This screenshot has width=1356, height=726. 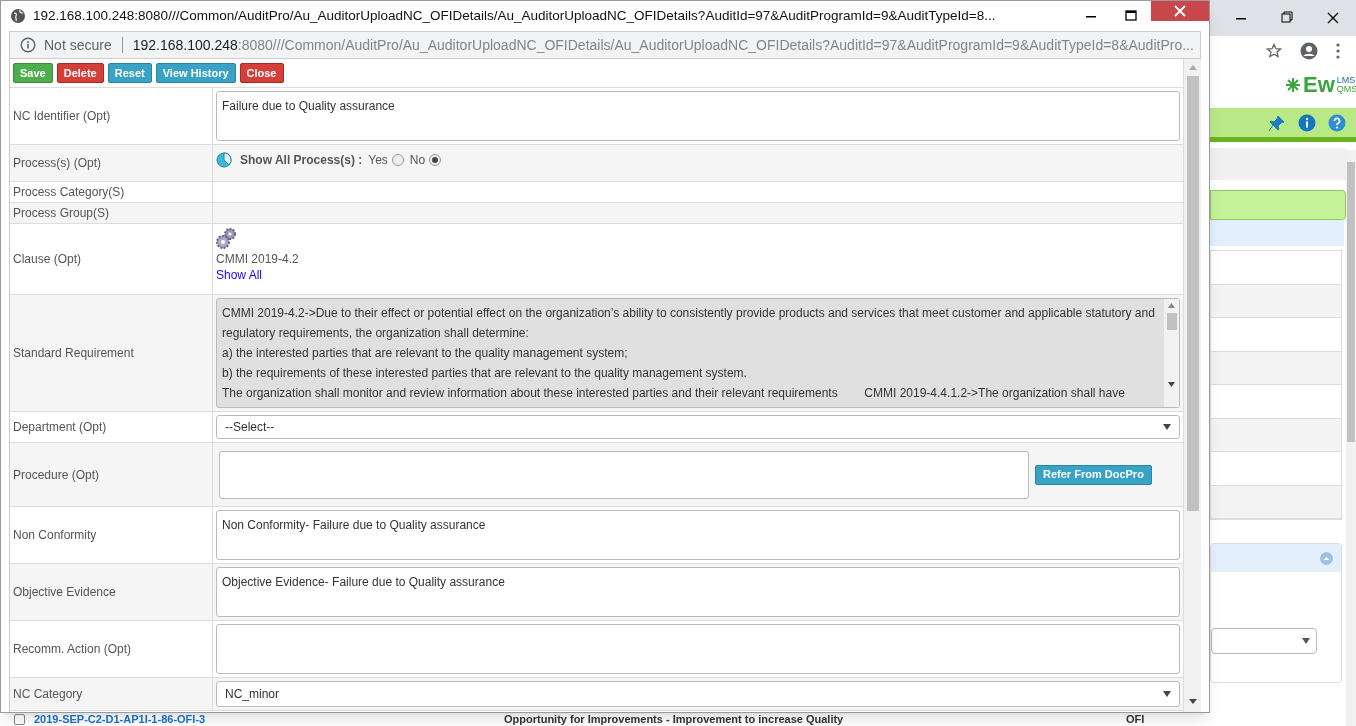 I want to click on pie-chart-icon, so click(x=224, y=159).